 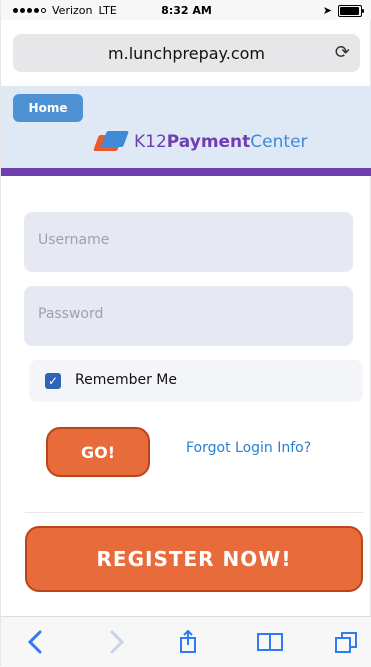 What do you see at coordinates (36, 642) in the screenshot?
I see `back-icon` at bounding box center [36, 642].